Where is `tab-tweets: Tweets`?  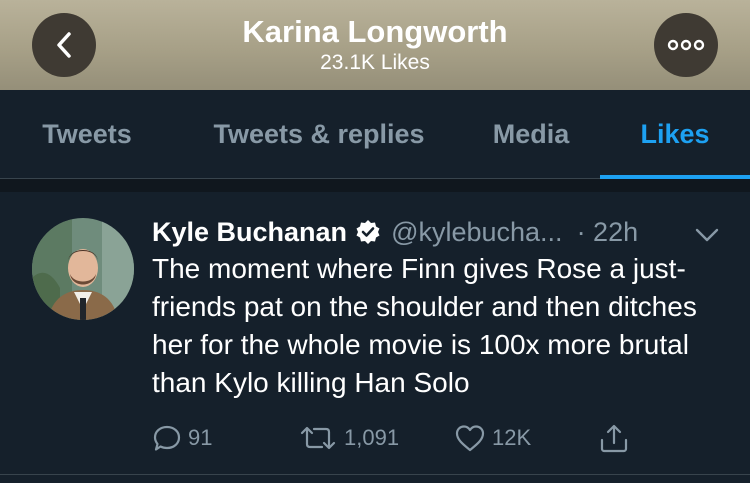 tab-tweets: Tweets is located at coordinates (87, 134).